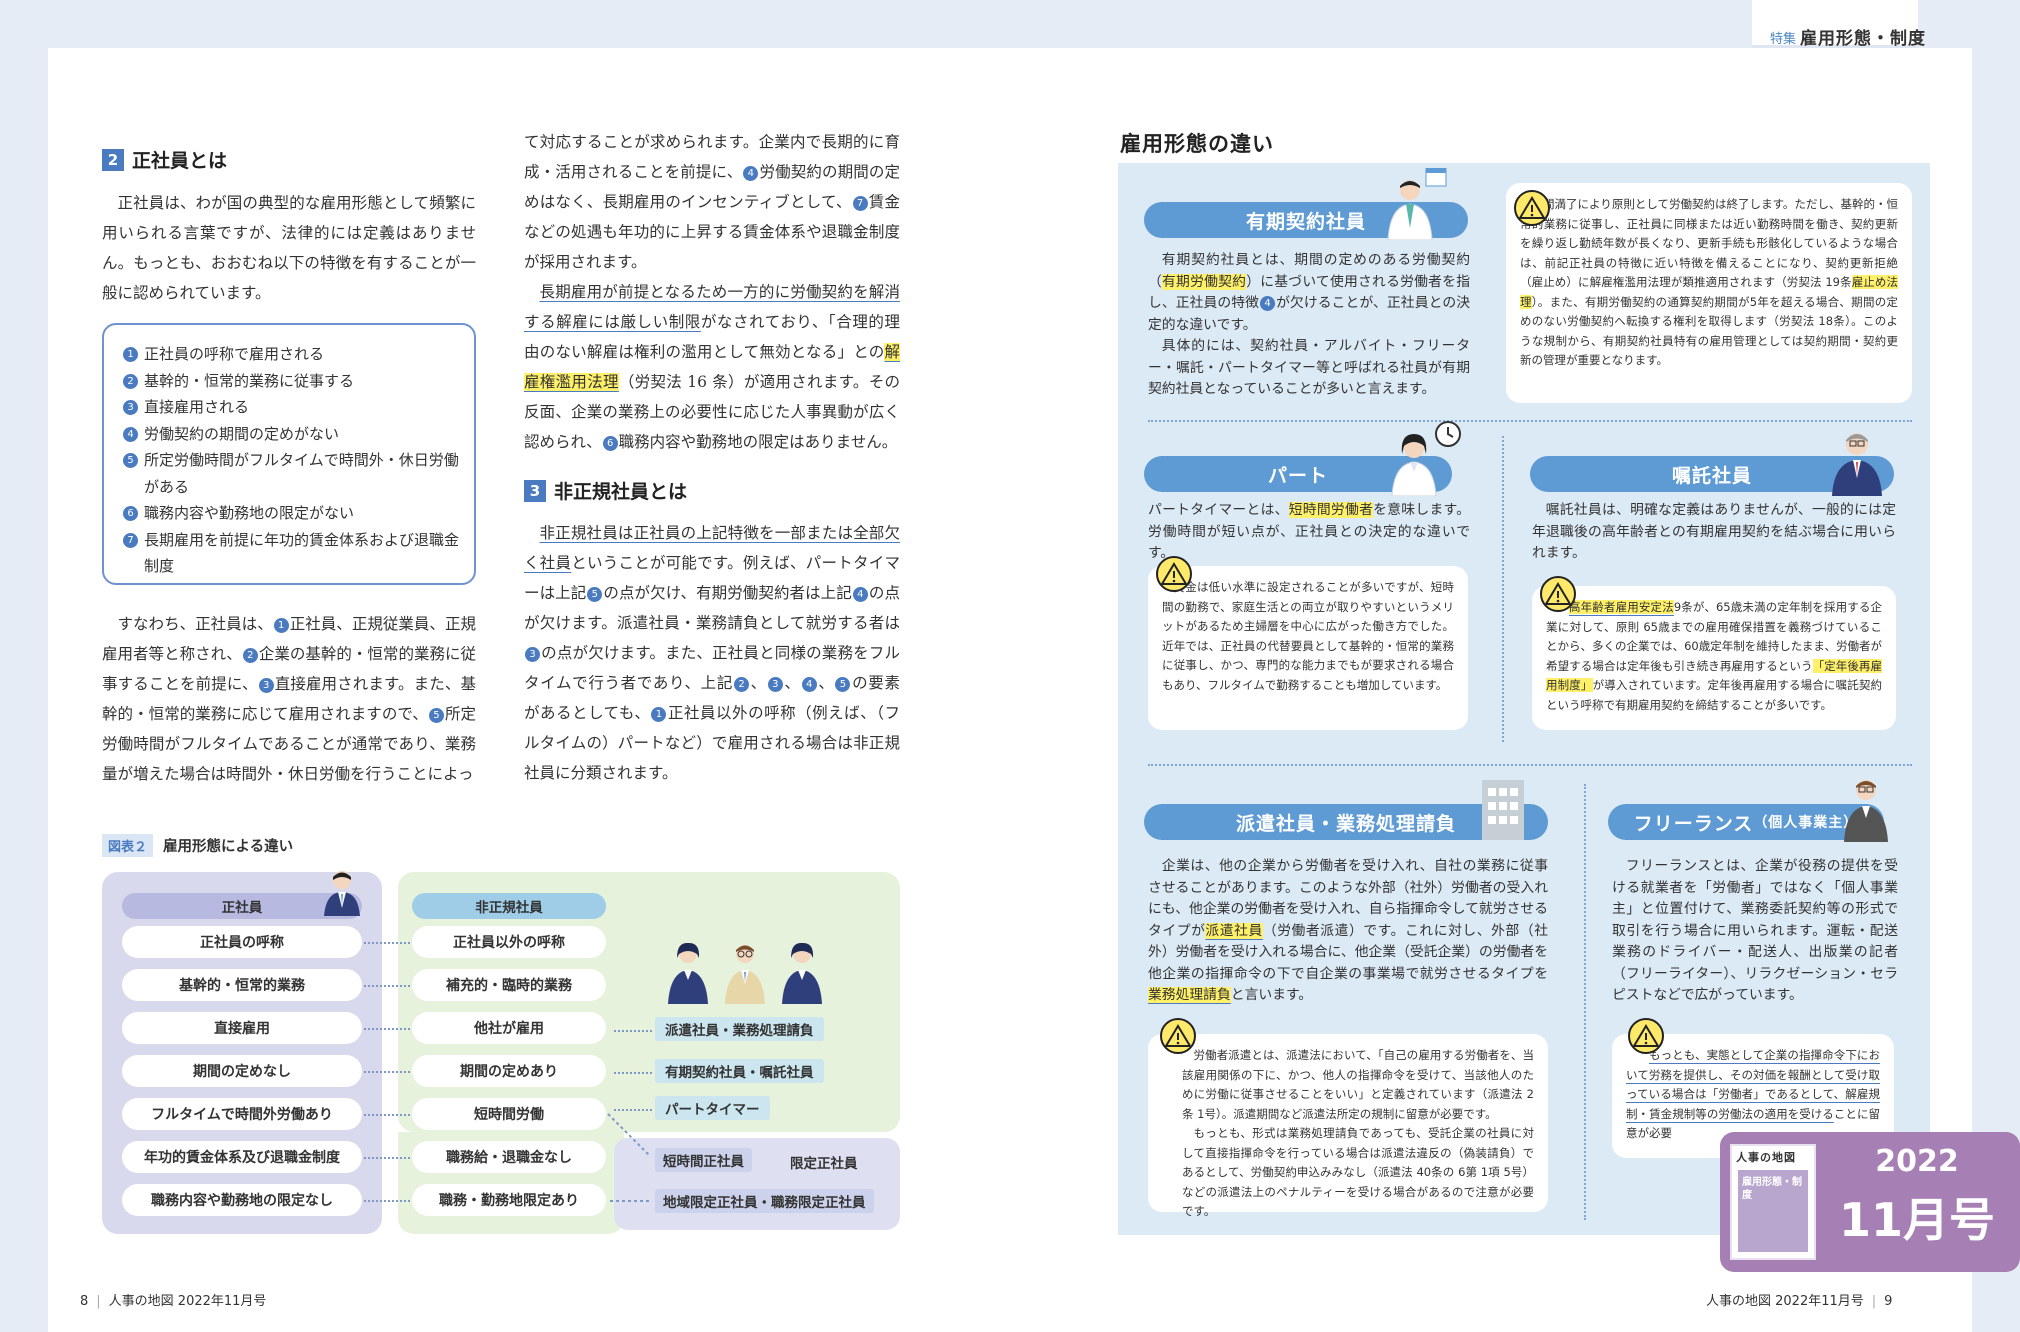  What do you see at coordinates (1866, 811) in the screenshot?
I see `freelance-worker-icon` at bounding box center [1866, 811].